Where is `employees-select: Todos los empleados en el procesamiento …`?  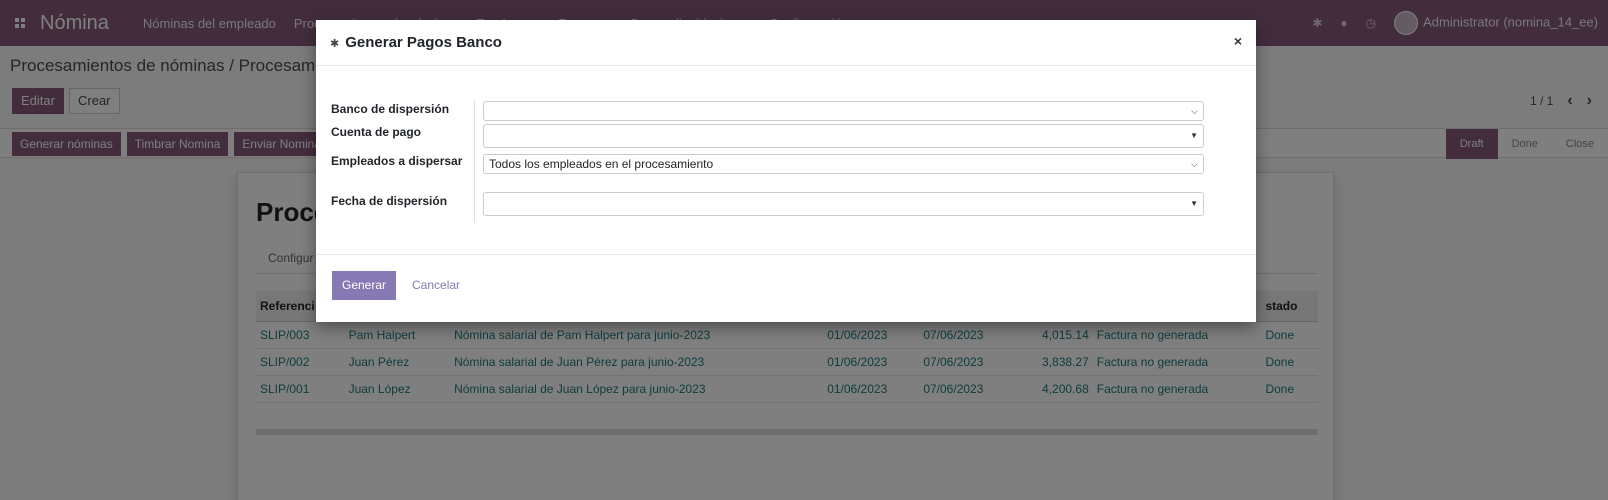 employees-select: Todos los empleados en el procesamiento … is located at coordinates (843, 164).